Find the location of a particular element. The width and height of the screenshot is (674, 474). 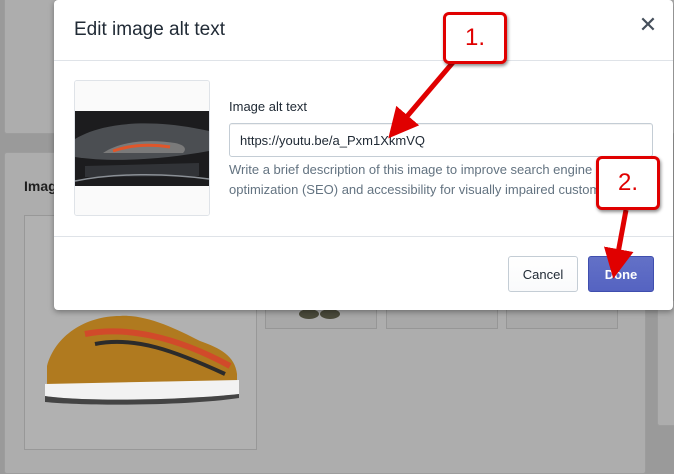

annotation-step-1: 1. is located at coordinates (475, 38).